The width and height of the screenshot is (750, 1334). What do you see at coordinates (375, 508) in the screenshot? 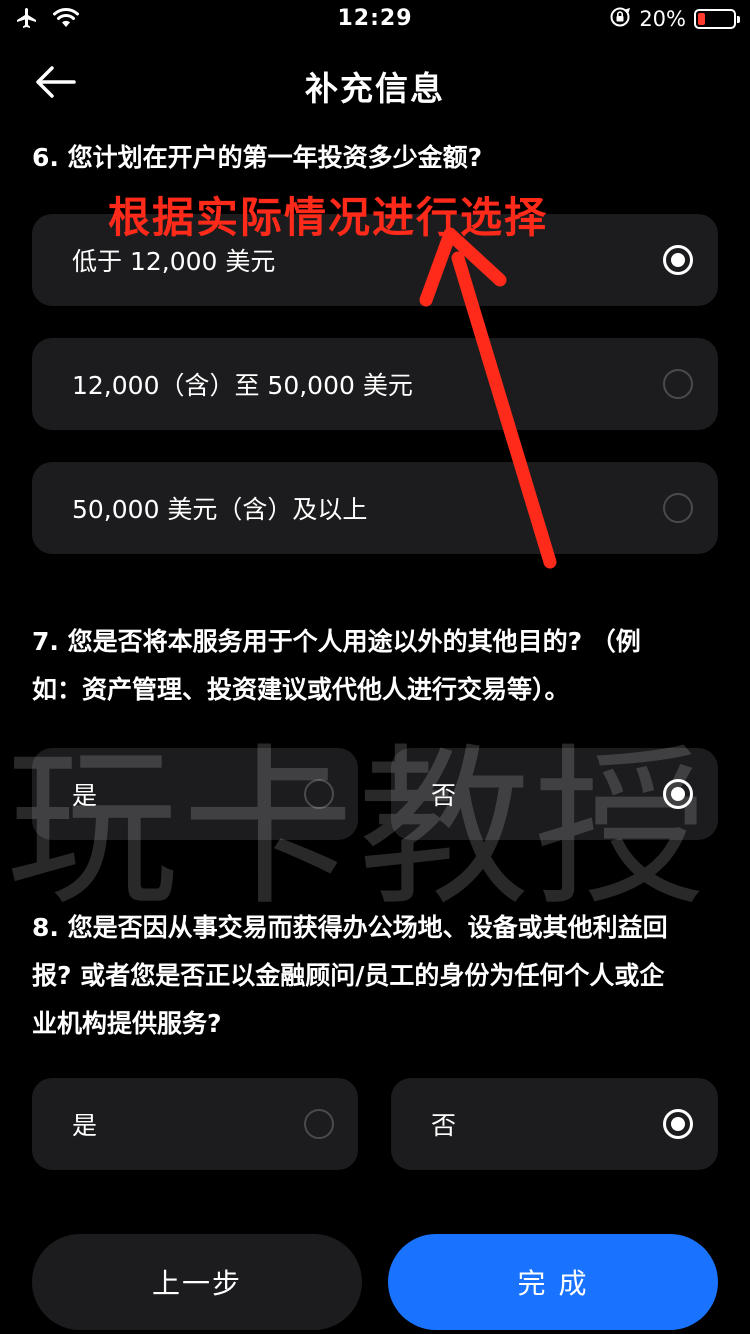
I see `q6-option-3: 50,000 美元（含）及以上` at bounding box center [375, 508].